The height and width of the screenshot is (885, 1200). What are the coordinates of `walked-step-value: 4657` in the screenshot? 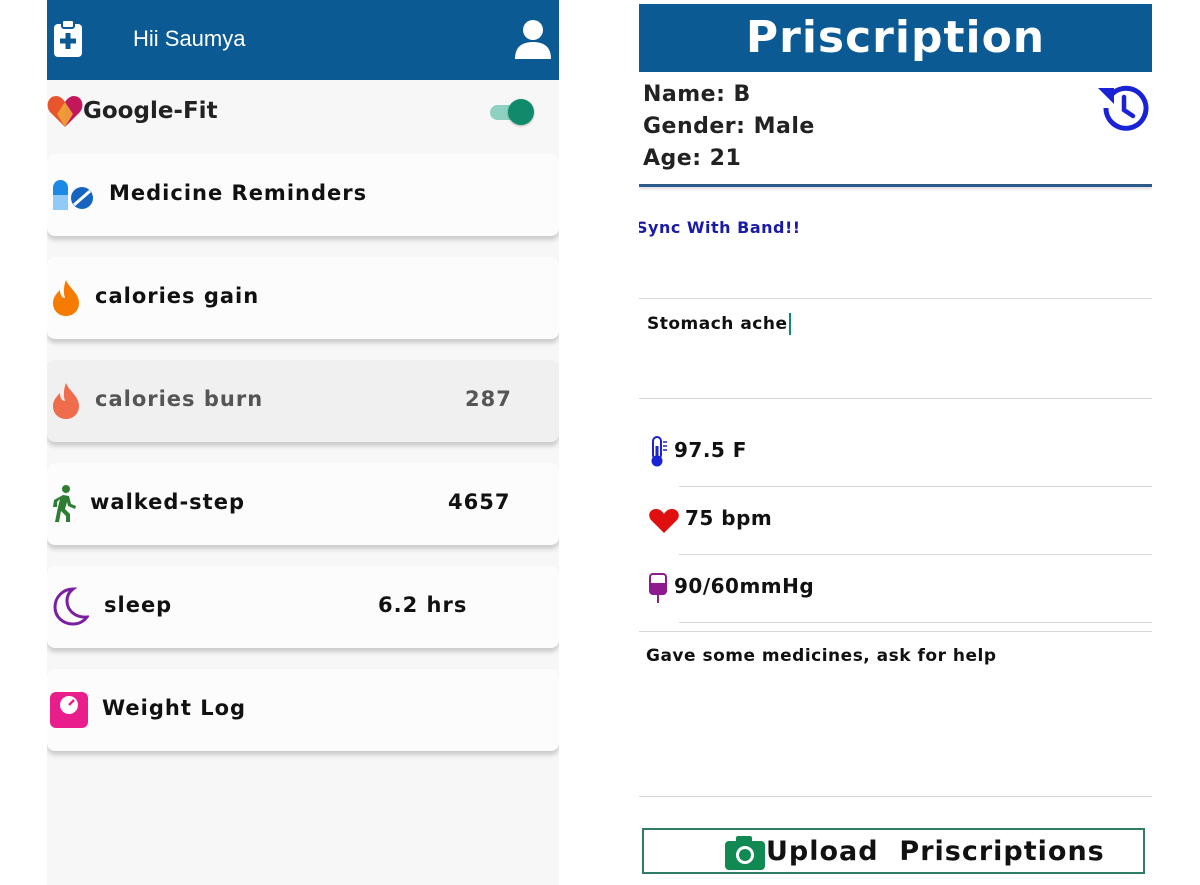 It's located at (479, 502).